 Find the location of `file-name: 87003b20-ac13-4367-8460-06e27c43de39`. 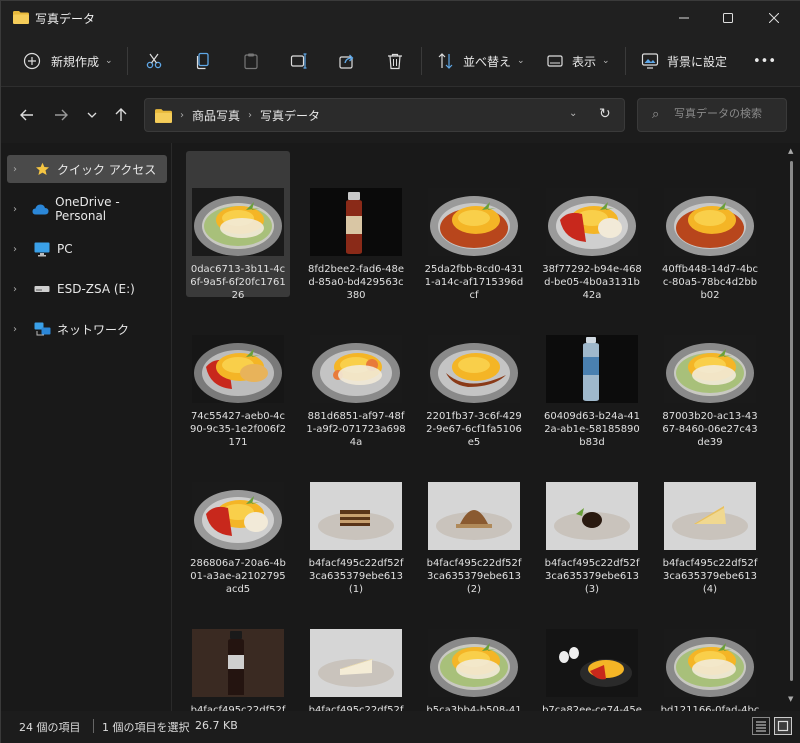

file-name: 87003b20-ac13-4367-8460-06e27c43de39 is located at coordinates (710, 429).